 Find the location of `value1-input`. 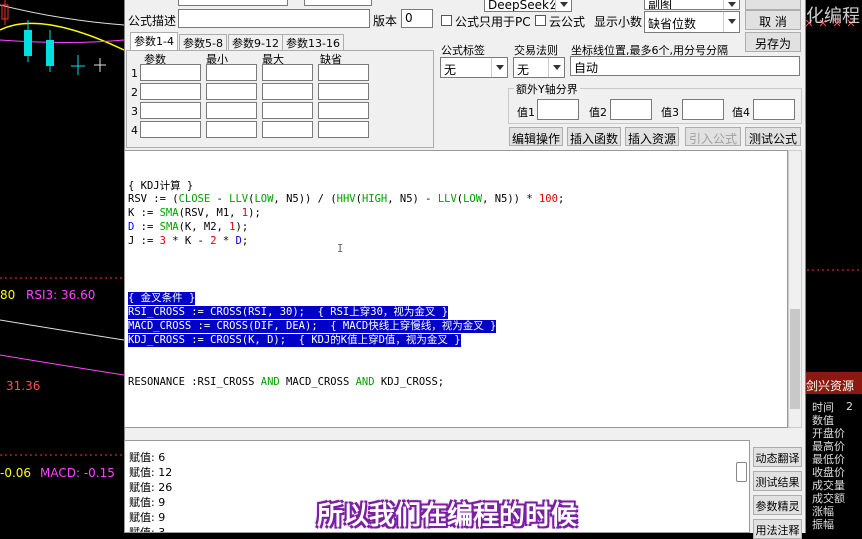

value1-input is located at coordinates (558, 109).